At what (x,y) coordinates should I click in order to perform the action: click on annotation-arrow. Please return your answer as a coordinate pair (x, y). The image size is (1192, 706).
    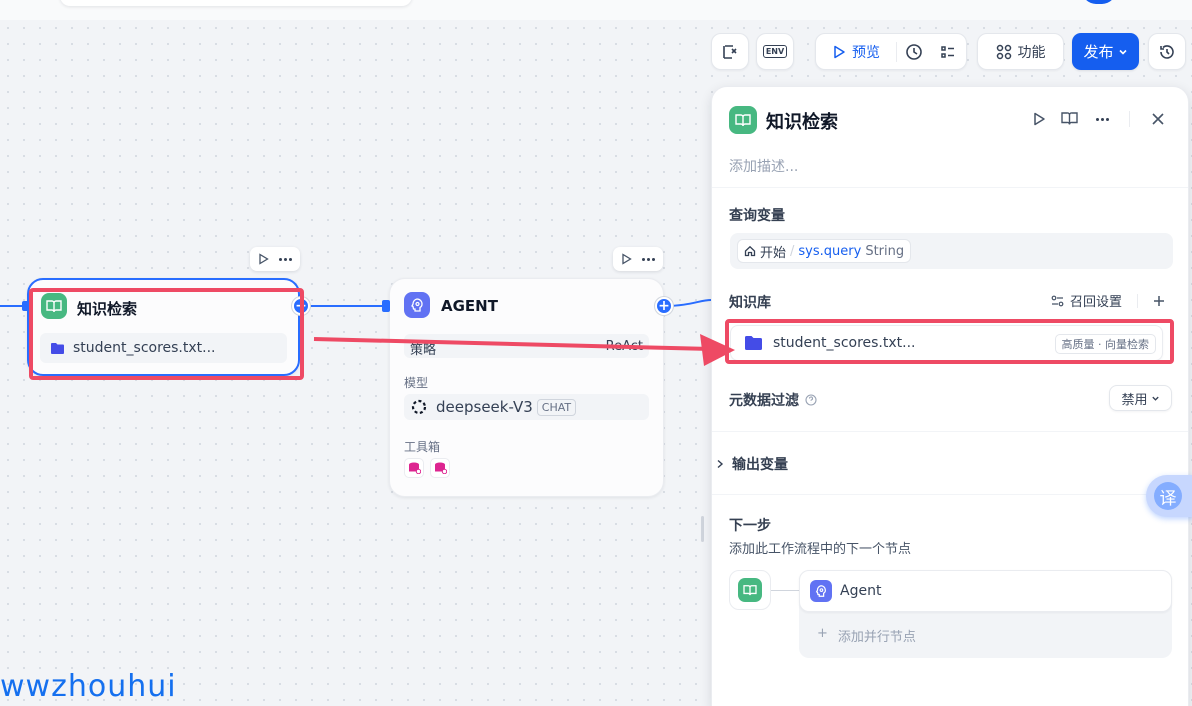
    Looking at the image, I should click on (524, 350).